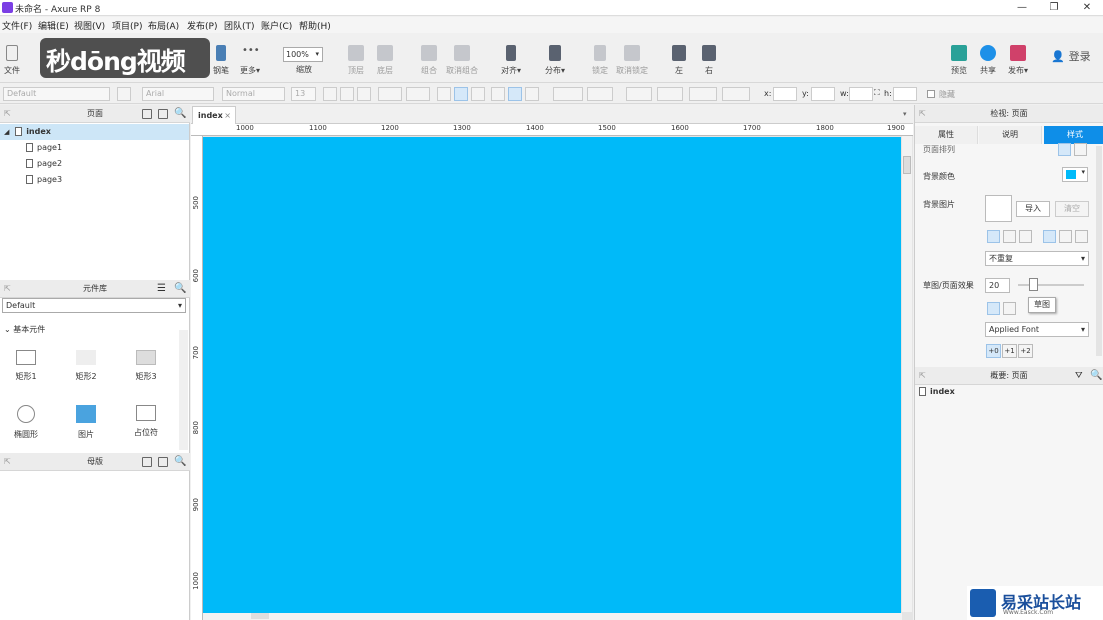  I want to click on sketch-slider-track, so click(1051, 285).